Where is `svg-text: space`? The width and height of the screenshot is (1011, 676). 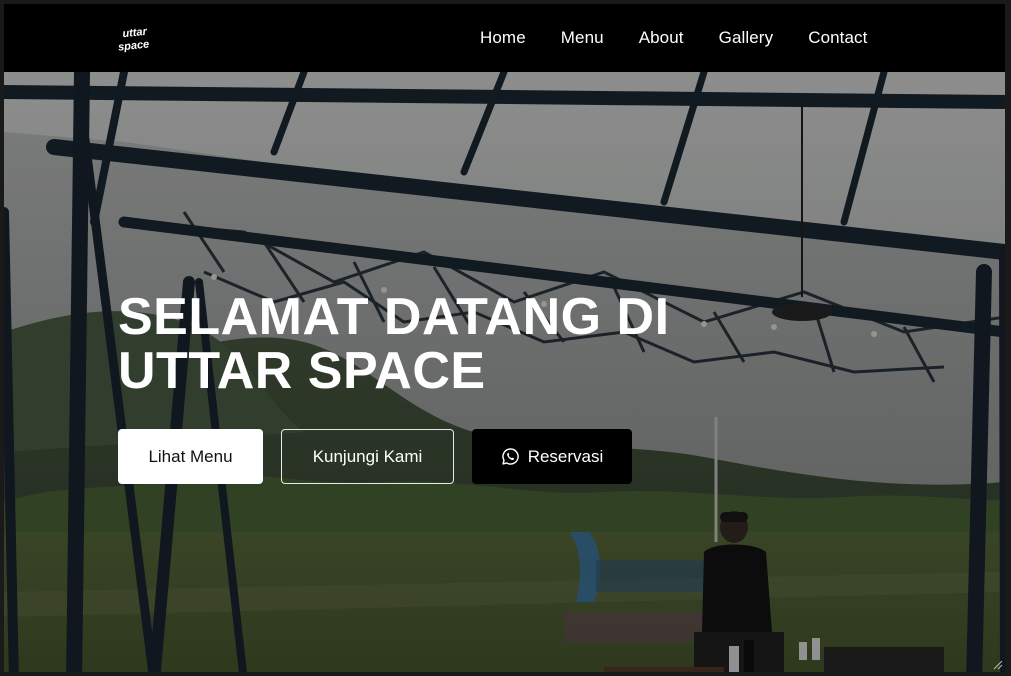
svg-text: space is located at coordinates (134, 45).